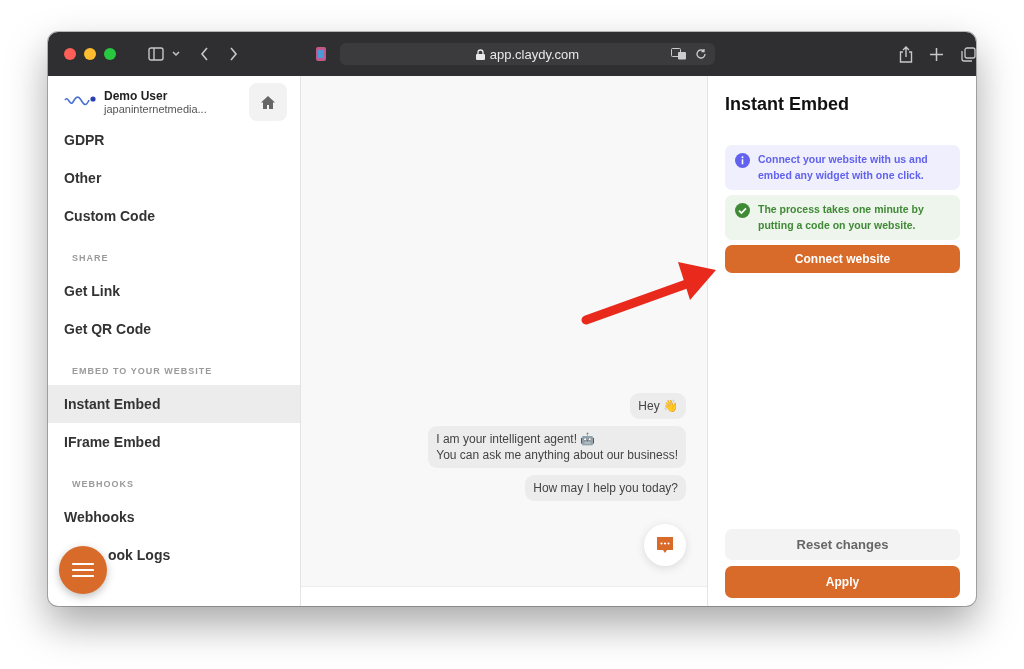  I want to click on lock-icon, so click(480, 54).